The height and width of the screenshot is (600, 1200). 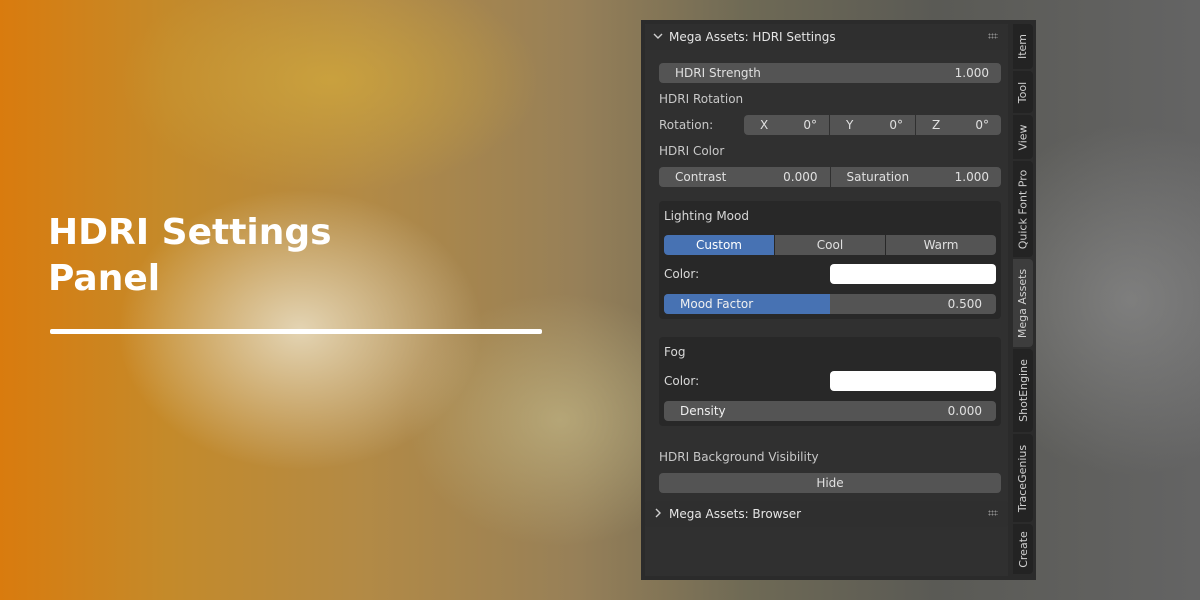 I want to click on color-adjust-fields: Contrast 0.000 Saturation 1.000, so click(x=830, y=177).